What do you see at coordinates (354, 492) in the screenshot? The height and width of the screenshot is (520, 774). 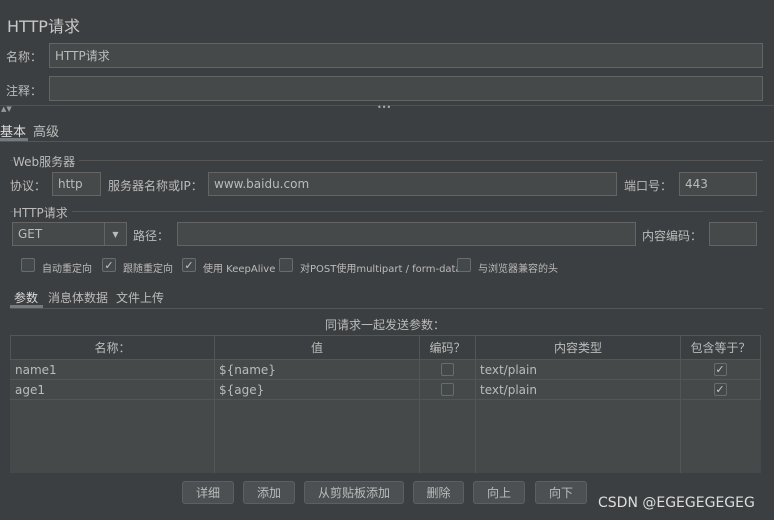 I see `add-from-clipboard-button: 从剪贴板添加` at bounding box center [354, 492].